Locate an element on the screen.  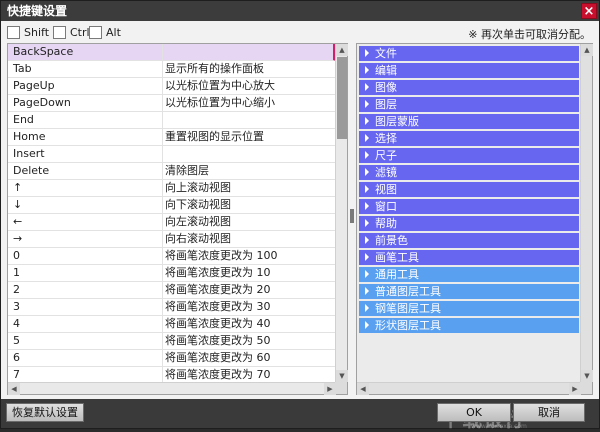
category-item: 窗口 is located at coordinates (469, 206).